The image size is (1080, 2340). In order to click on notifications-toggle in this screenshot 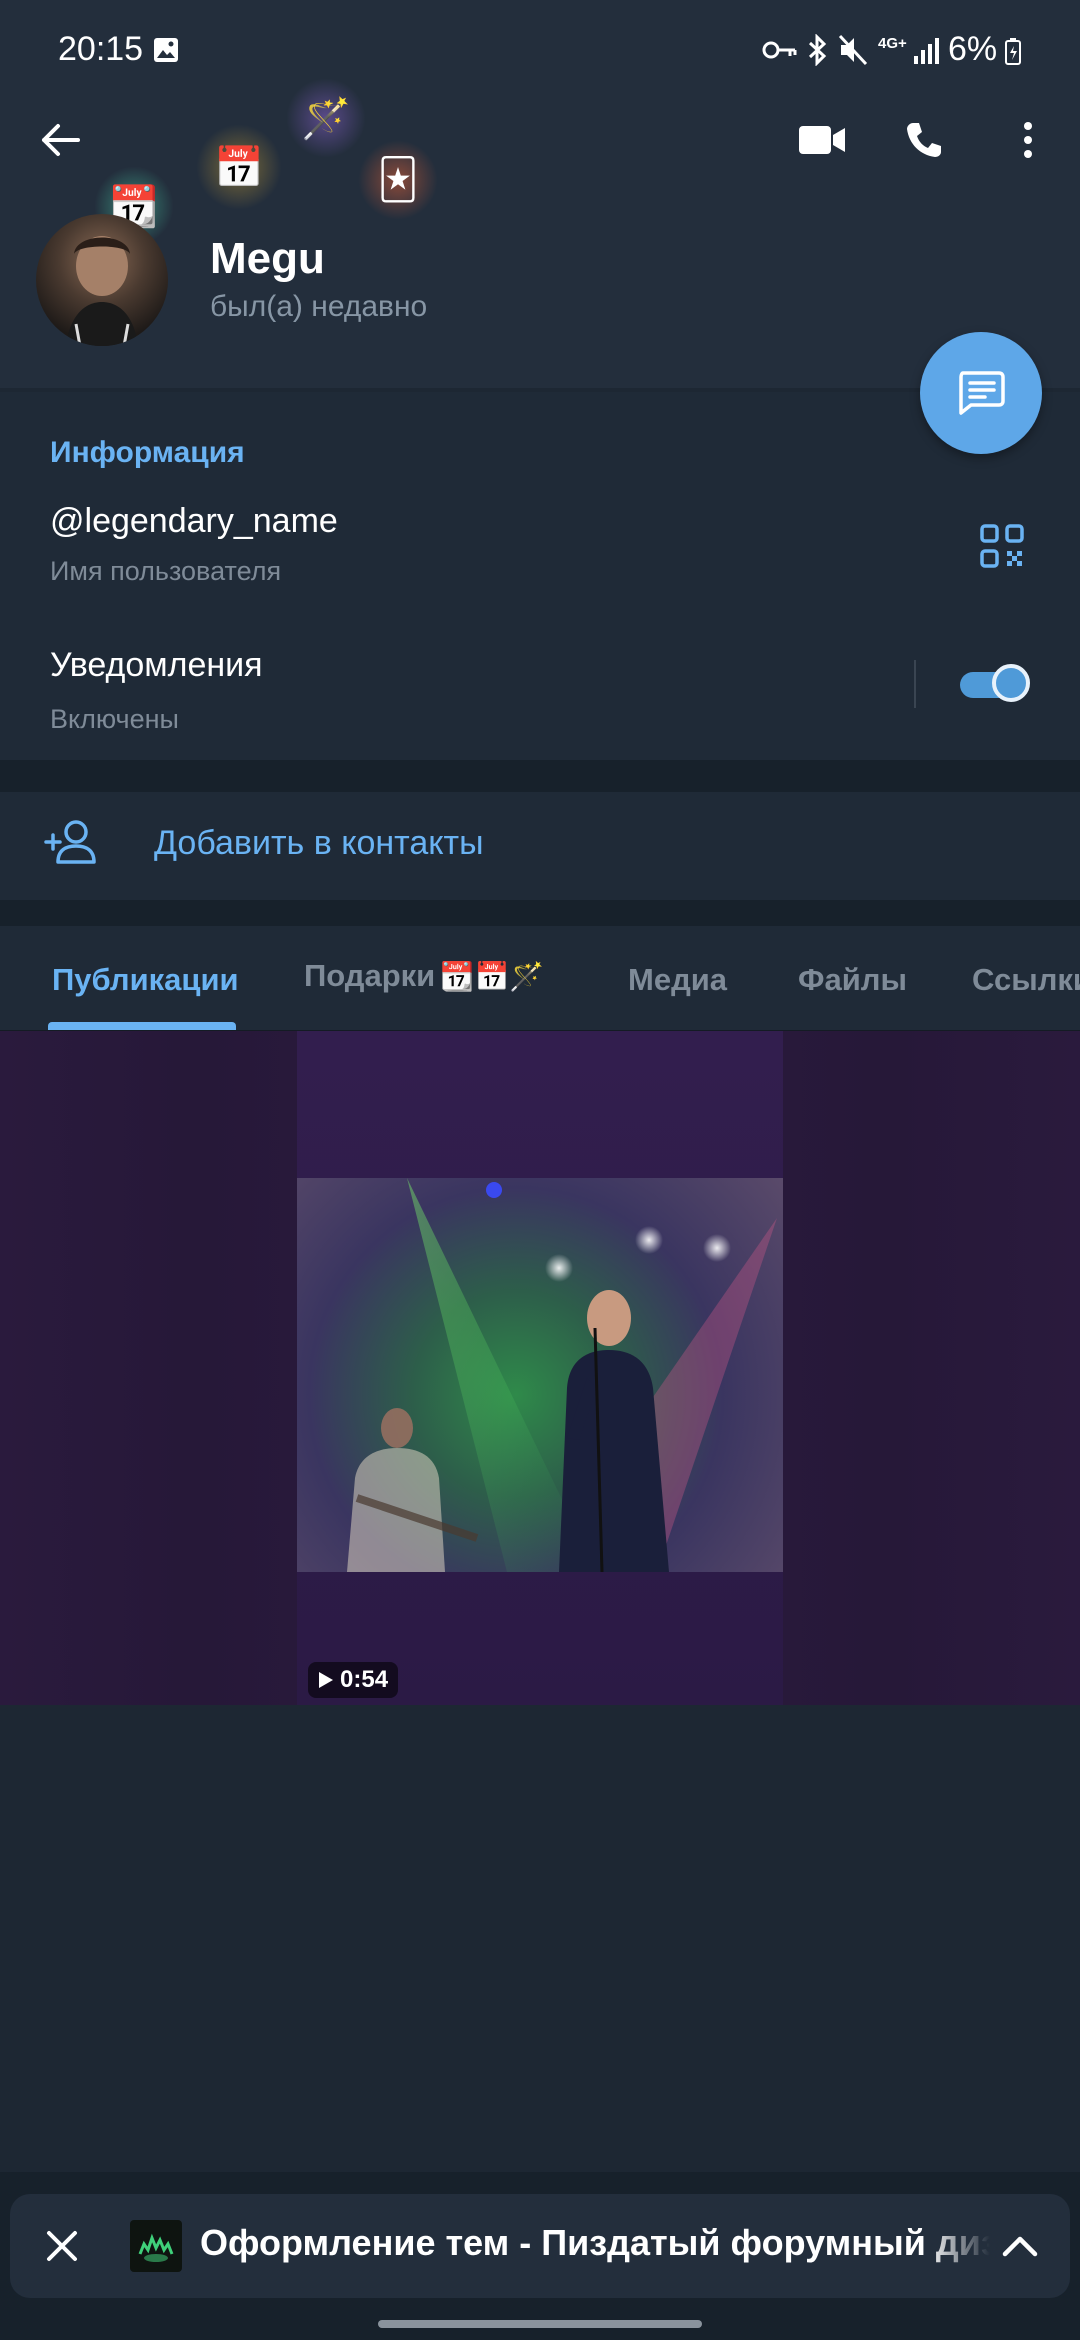, I will do `click(996, 684)`.